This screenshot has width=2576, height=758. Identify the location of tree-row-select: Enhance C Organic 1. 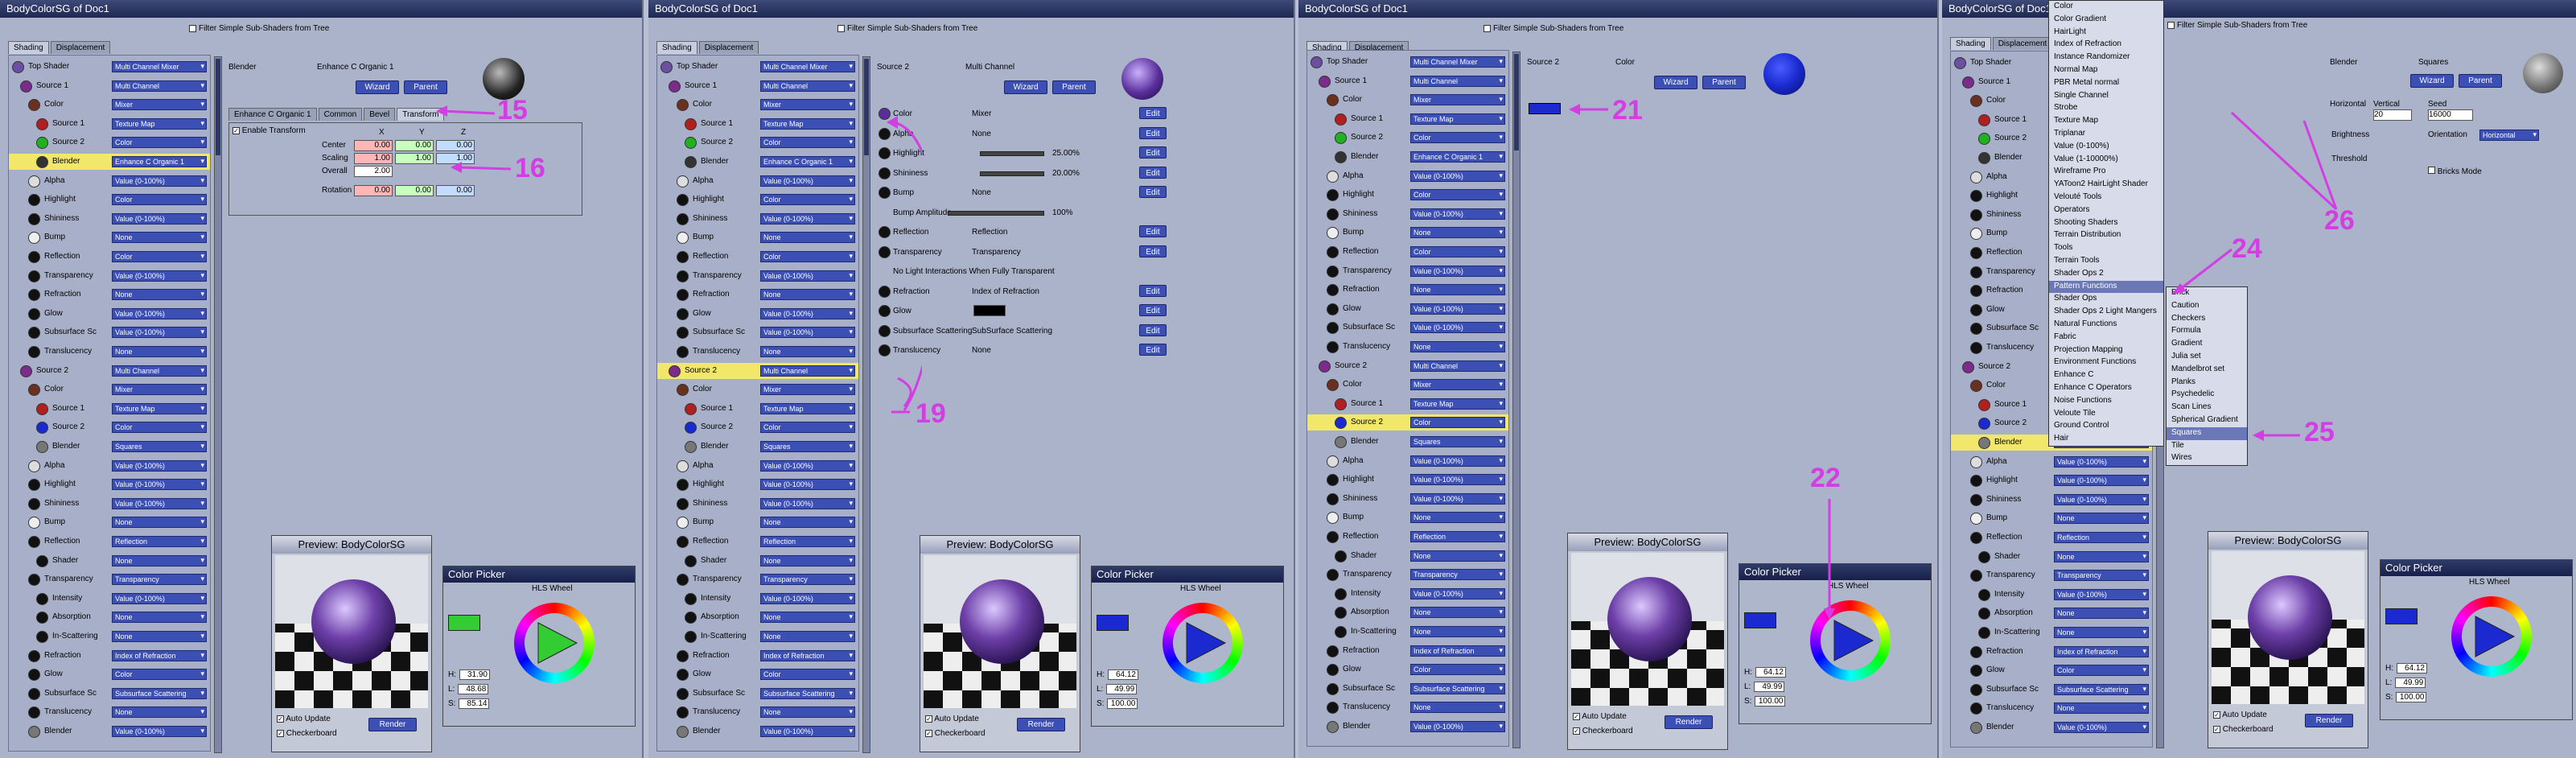
(159, 162).